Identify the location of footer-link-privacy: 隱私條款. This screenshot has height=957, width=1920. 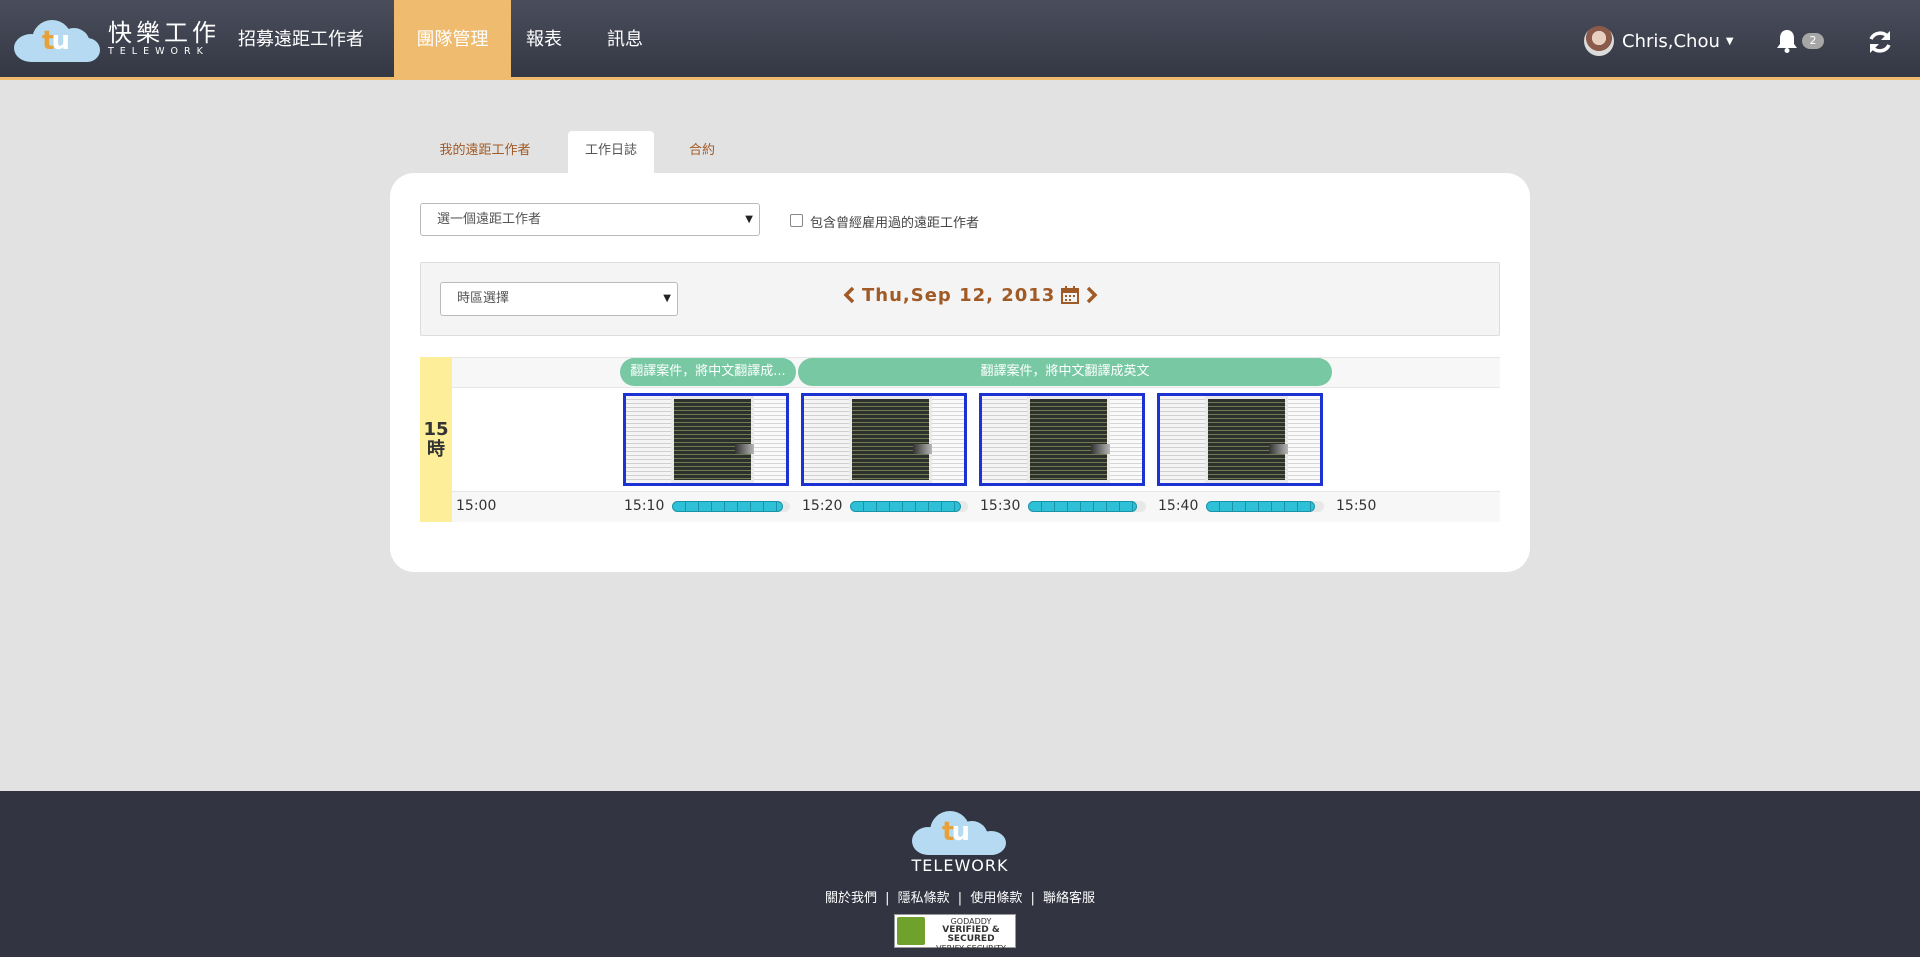
(924, 898).